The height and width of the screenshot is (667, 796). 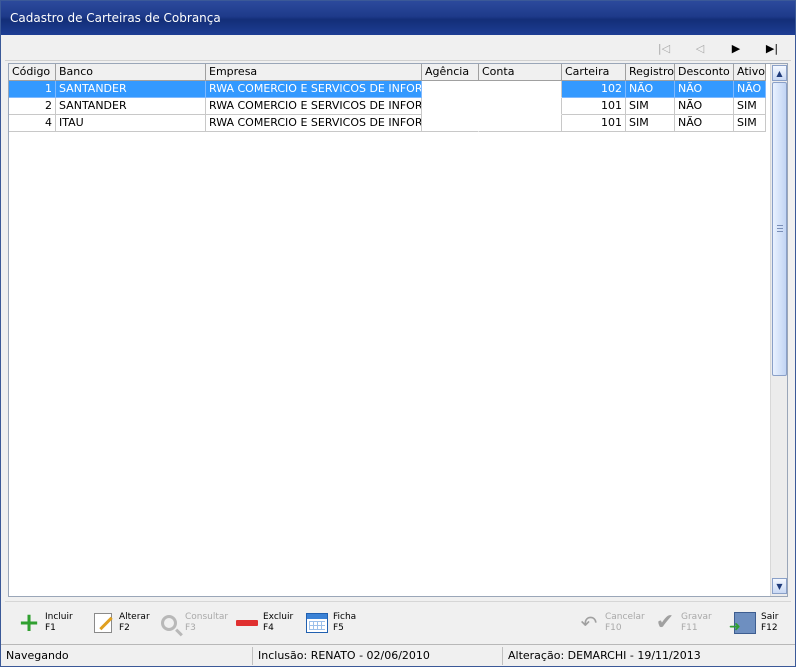 I want to click on cancelar-button: ↶ Cancelar F10, so click(x=611, y=623).